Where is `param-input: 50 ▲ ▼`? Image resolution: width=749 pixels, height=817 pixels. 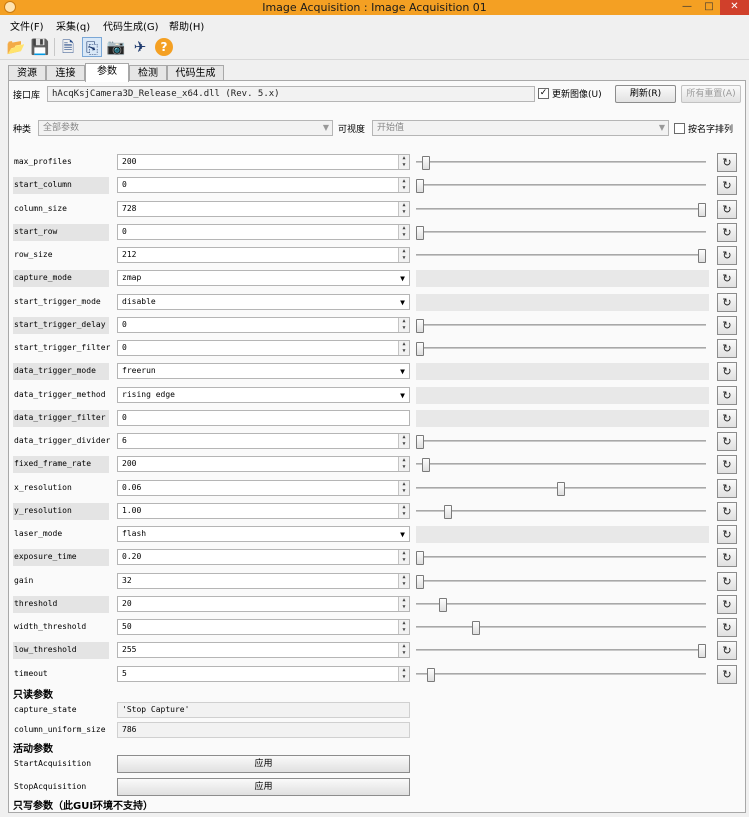 param-input: 50 ▲ ▼ is located at coordinates (263, 627).